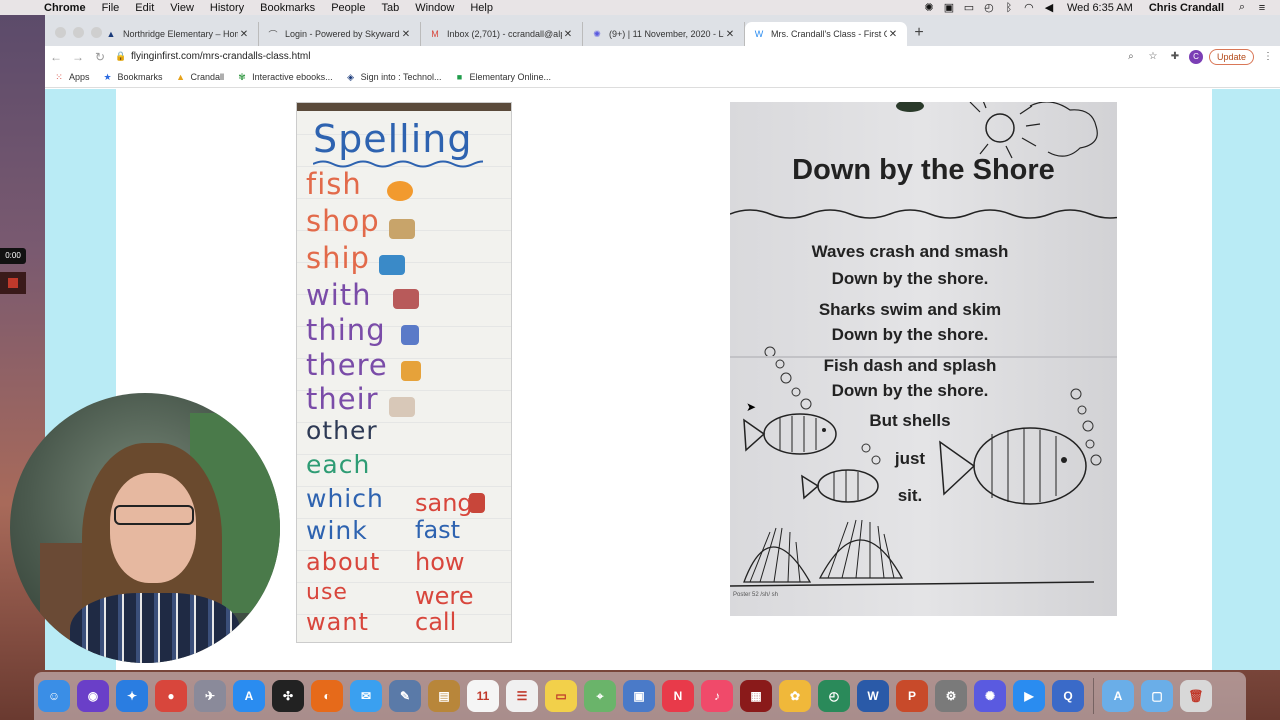 The height and width of the screenshot is (720, 1280). I want to click on zoom-icon: ▶, so click(1029, 696).